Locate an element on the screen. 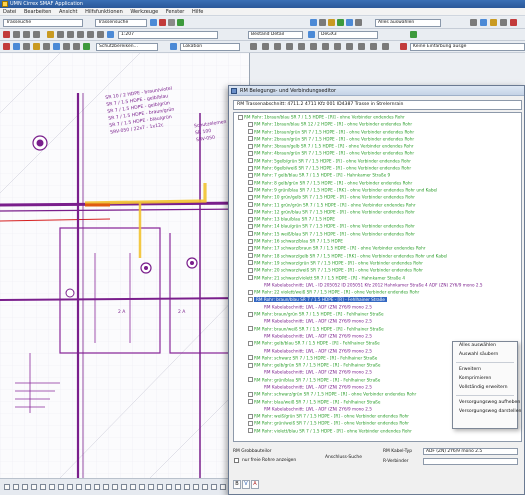 Image resolution: width=525 pixels, height=495 pixels. refresh-icon is located at coordinates (483, 22).